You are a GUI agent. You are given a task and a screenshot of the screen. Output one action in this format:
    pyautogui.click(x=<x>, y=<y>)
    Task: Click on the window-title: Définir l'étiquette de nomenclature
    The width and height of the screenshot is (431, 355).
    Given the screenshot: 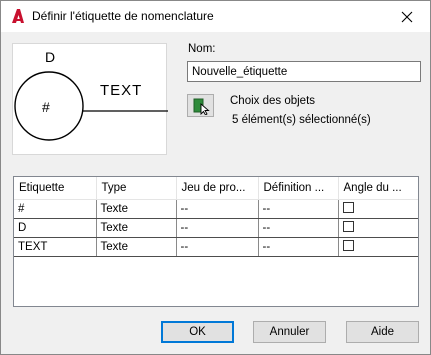 What is the action you would take?
    pyautogui.click(x=123, y=16)
    